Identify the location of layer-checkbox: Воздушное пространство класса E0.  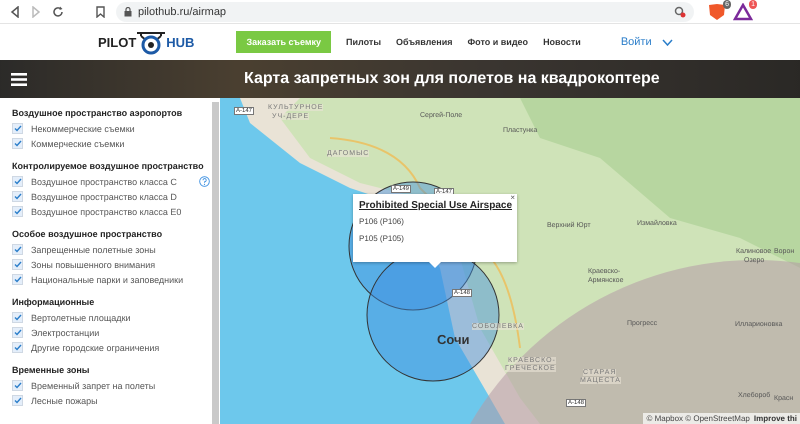
(97, 211).